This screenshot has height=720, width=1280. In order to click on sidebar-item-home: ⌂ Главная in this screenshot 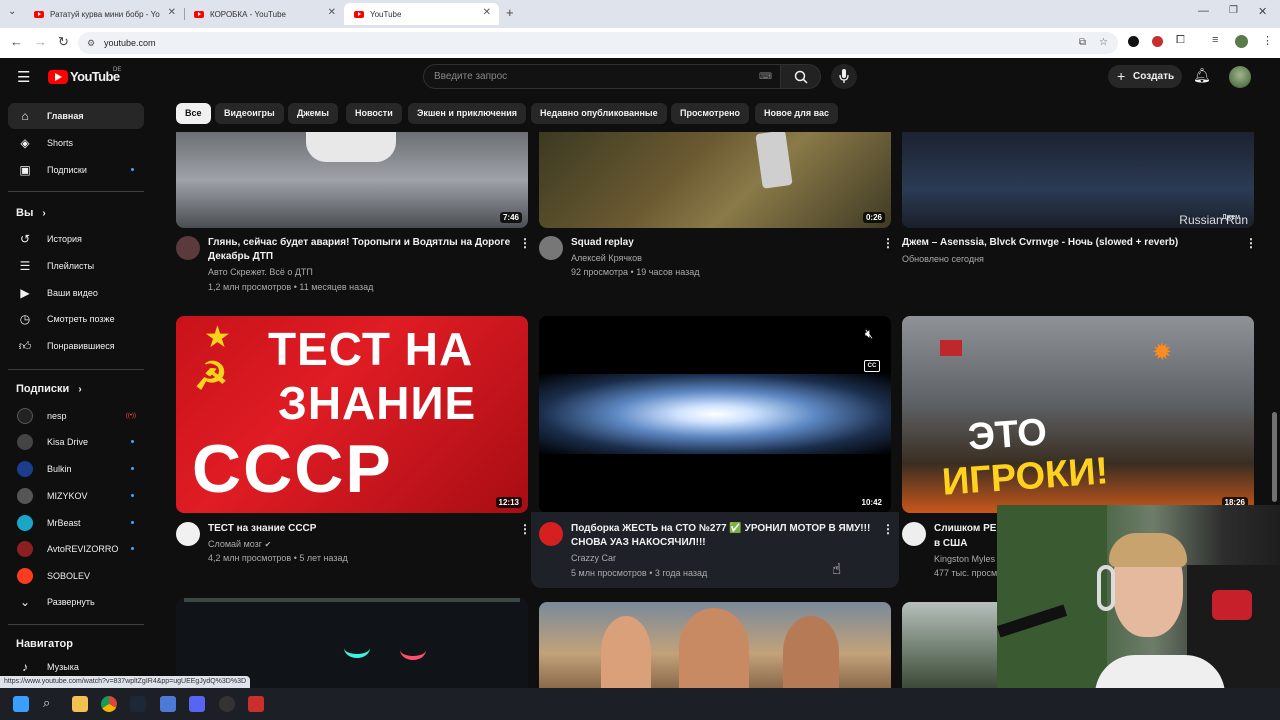, I will do `click(76, 116)`.